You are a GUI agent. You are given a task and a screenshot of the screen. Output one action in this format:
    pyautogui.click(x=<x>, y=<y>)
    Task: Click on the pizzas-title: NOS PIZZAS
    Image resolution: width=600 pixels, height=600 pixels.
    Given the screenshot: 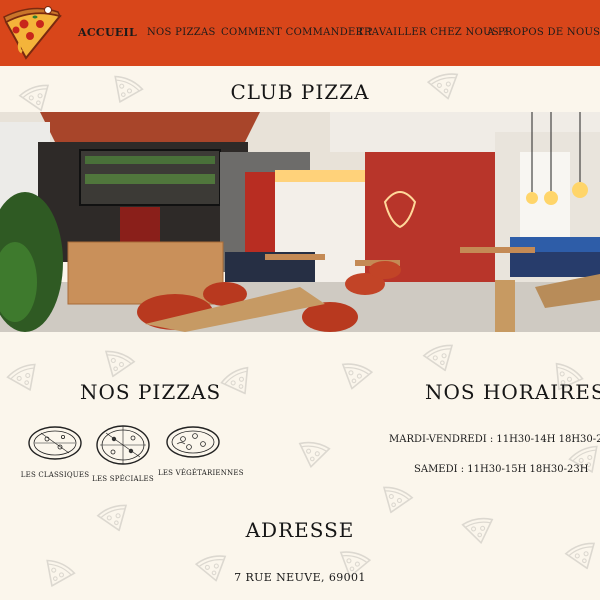 What is the action you would take?
    pyautogui.click(x=151, y=392)
    